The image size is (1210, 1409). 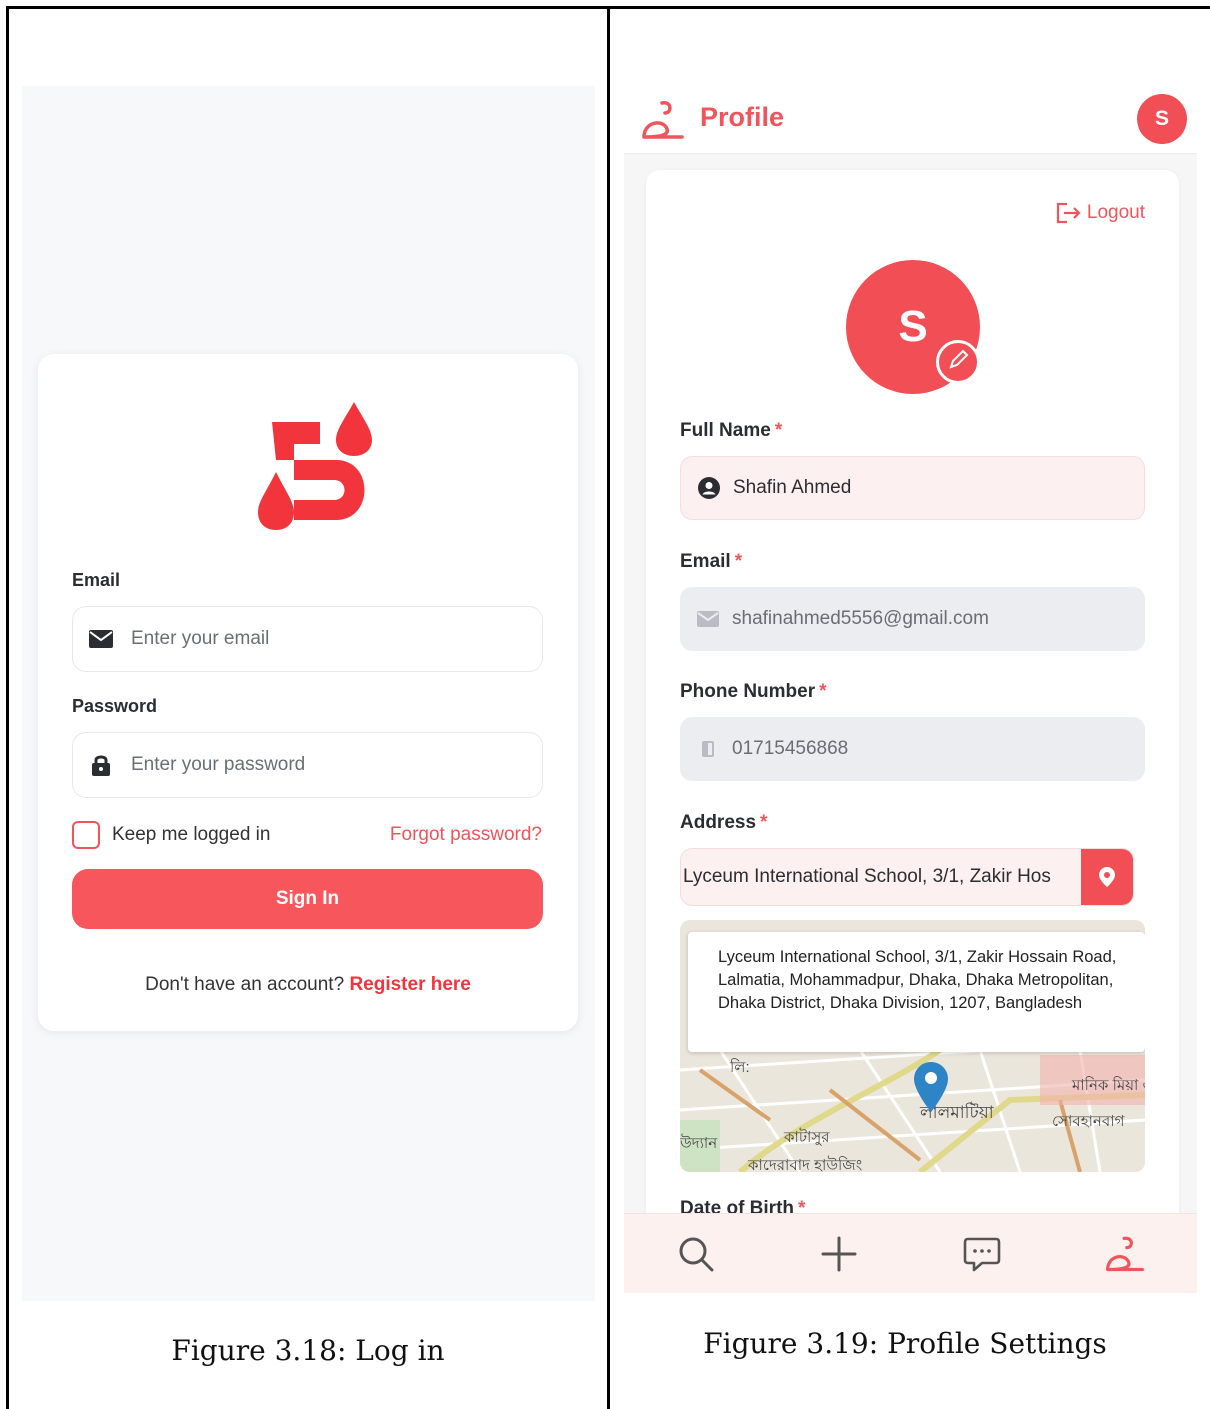 What do you see at coordinates (96, 580) in the screenshot?
I see `email-label: Email` at bounding box center [96, 580].